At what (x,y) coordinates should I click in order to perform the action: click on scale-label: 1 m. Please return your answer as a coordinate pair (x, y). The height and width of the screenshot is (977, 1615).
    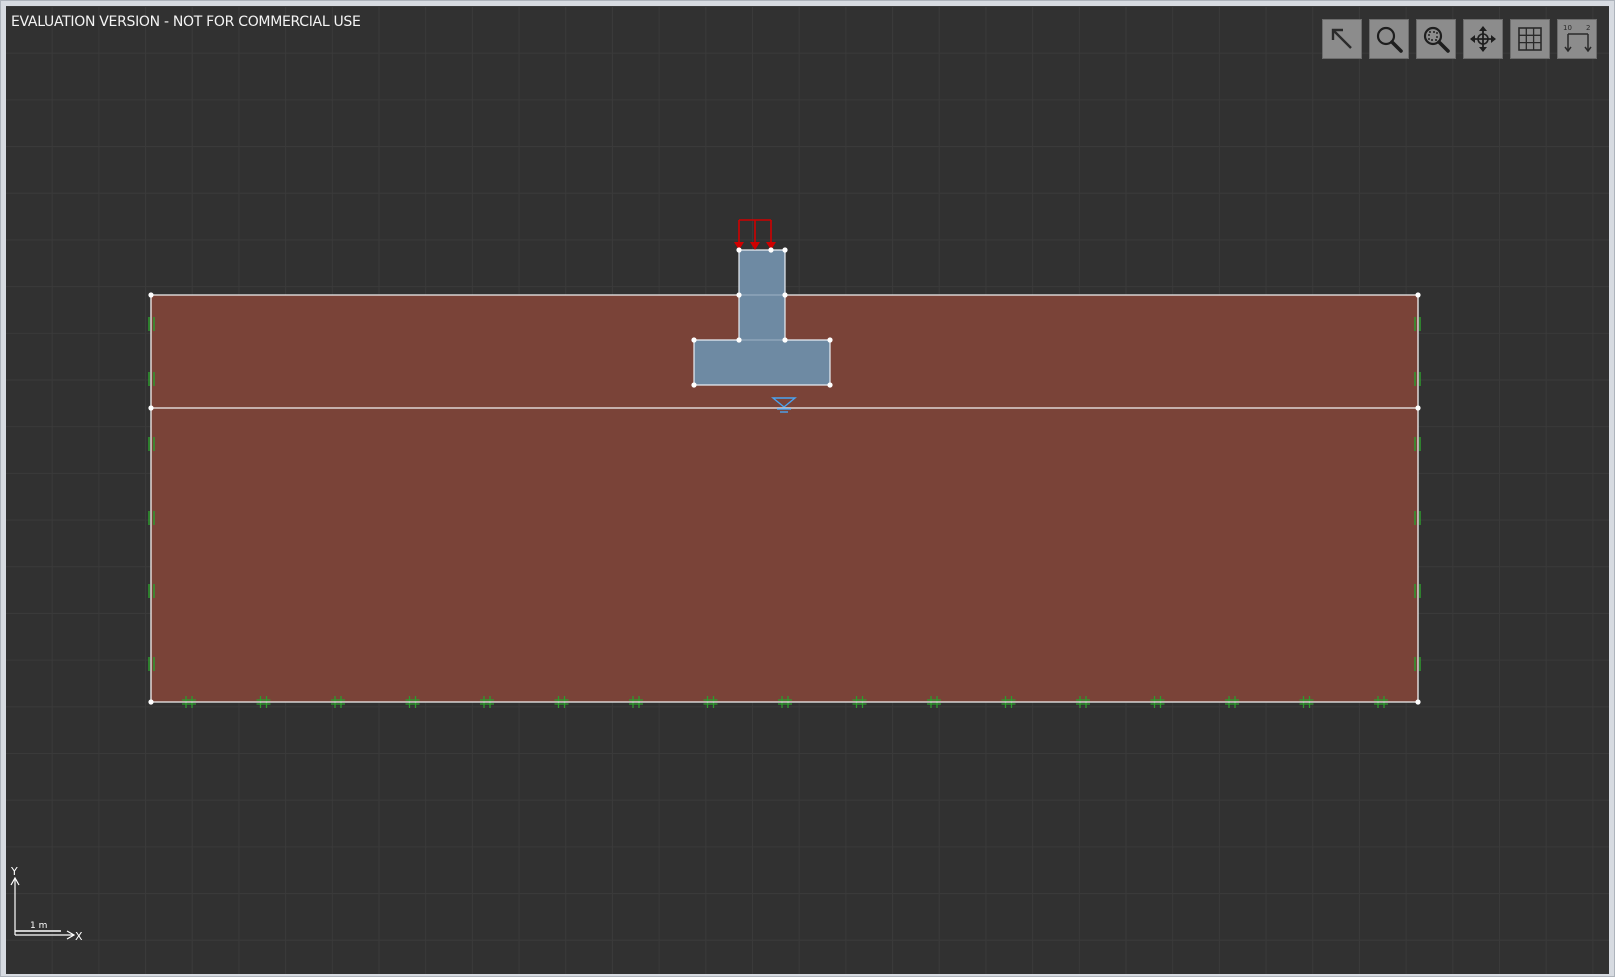
    Looking at the image, I should click on (38, 926).